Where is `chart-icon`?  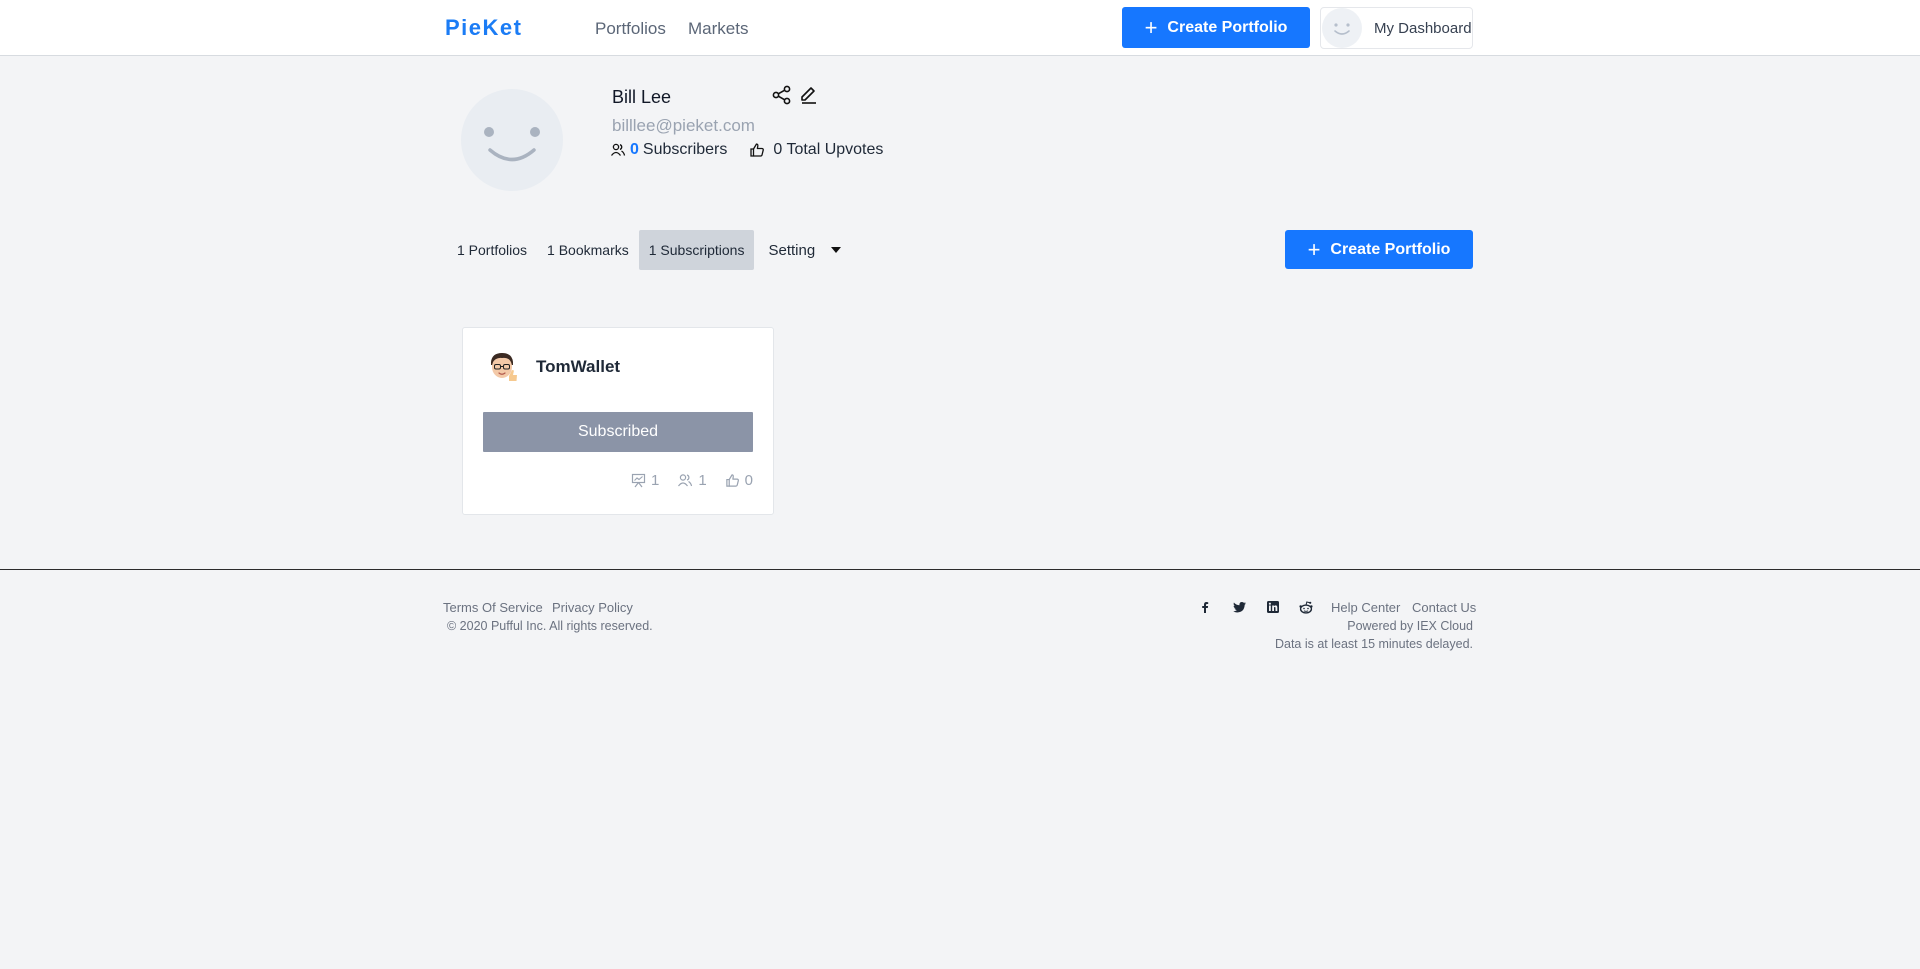 chart-icon is located at coordinates (638, 480).